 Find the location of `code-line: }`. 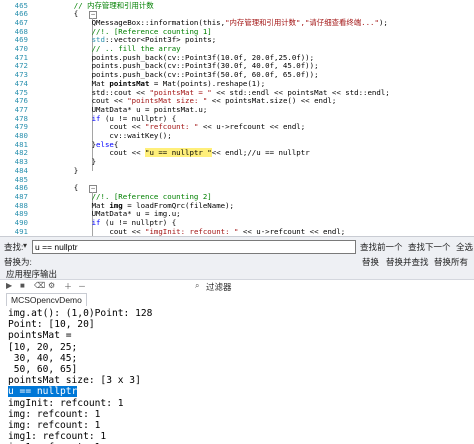

code-line: } is located at coordinates (67, 170).